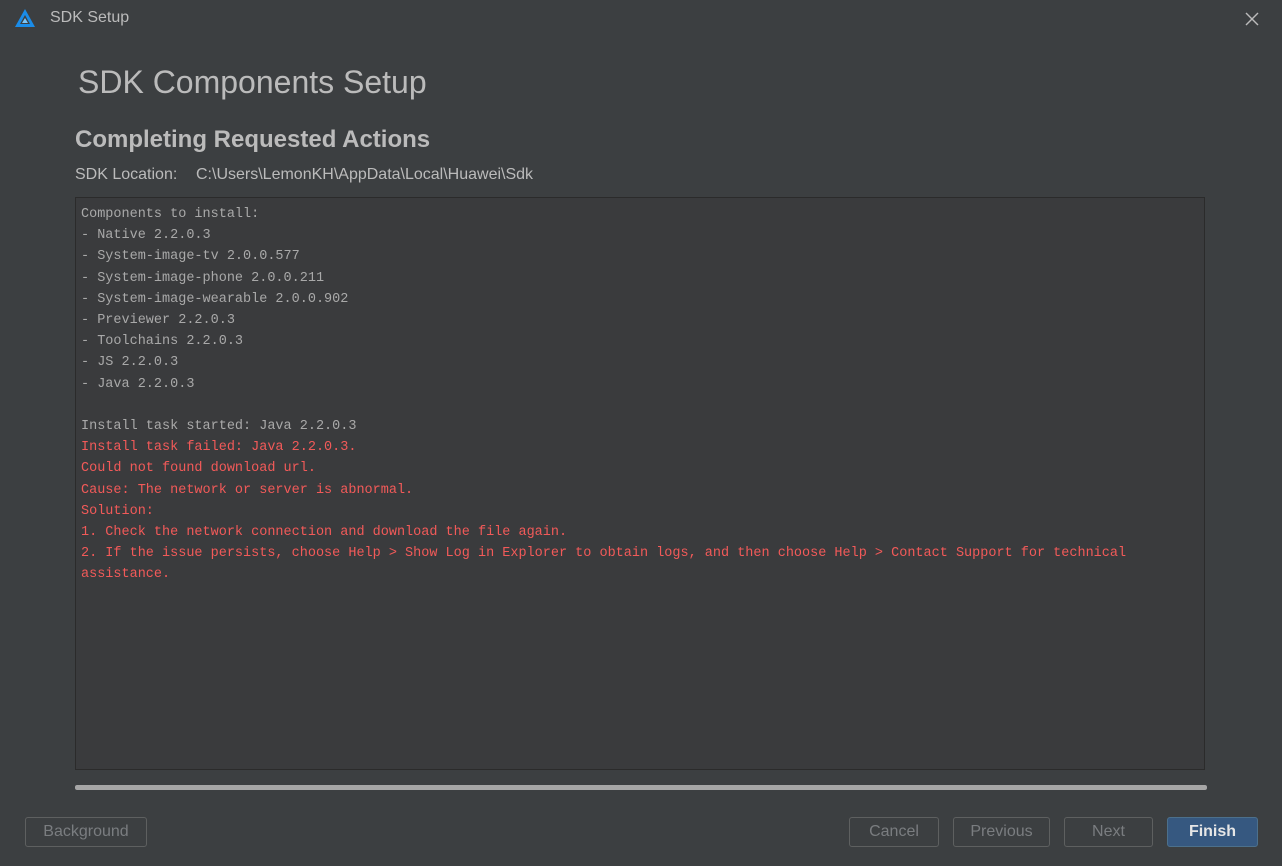  Describe the element at coordinates (130, 363) in the screenshot. I see `log-line: - JS 2.2.0.3` at that location.